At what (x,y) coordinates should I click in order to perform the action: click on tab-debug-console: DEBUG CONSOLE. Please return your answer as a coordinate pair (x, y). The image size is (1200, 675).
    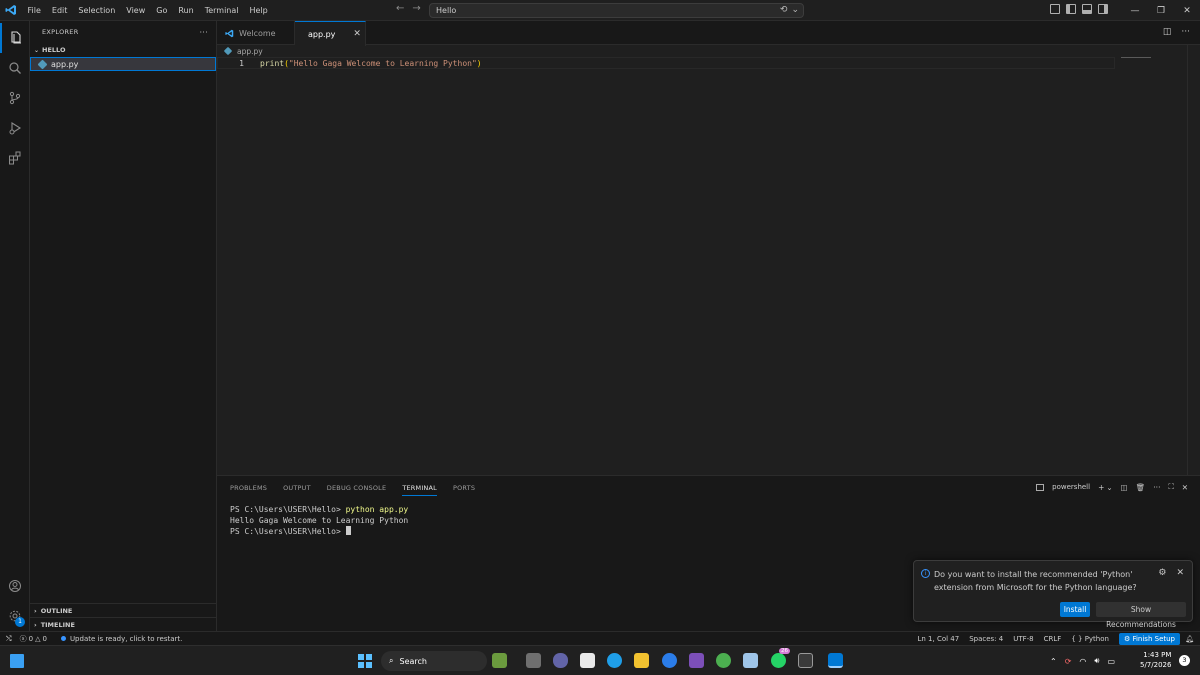
    Looking at the image, I should click on (357, 490).